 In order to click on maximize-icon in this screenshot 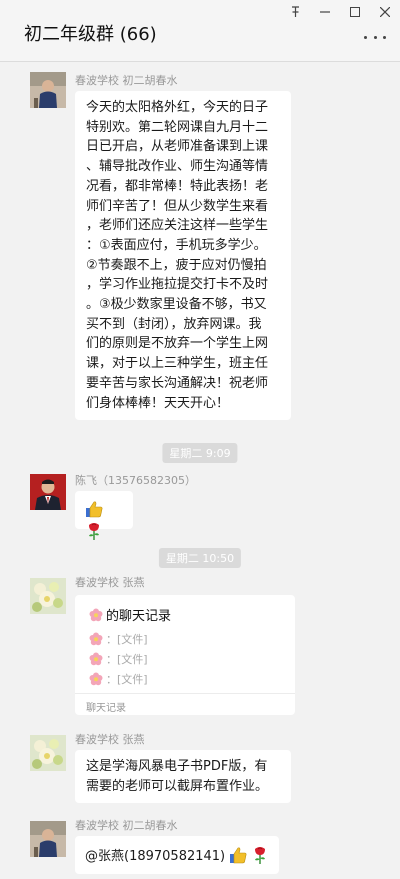, I will do `click(355, 12)`.